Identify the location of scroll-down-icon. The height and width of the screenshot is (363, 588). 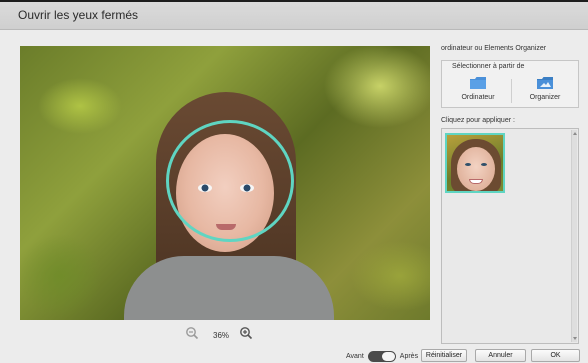
(575, 339).